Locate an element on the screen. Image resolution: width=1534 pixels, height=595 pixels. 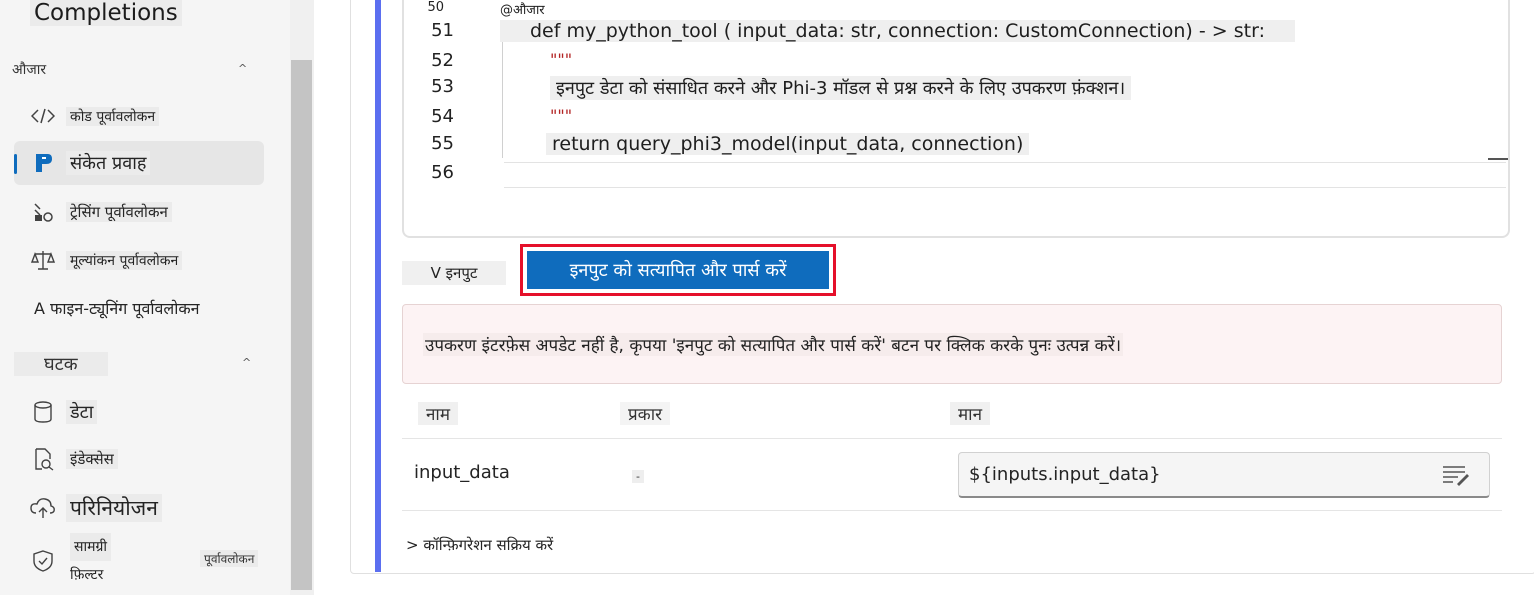
input-value-field is located at coordinates (1224, 475).